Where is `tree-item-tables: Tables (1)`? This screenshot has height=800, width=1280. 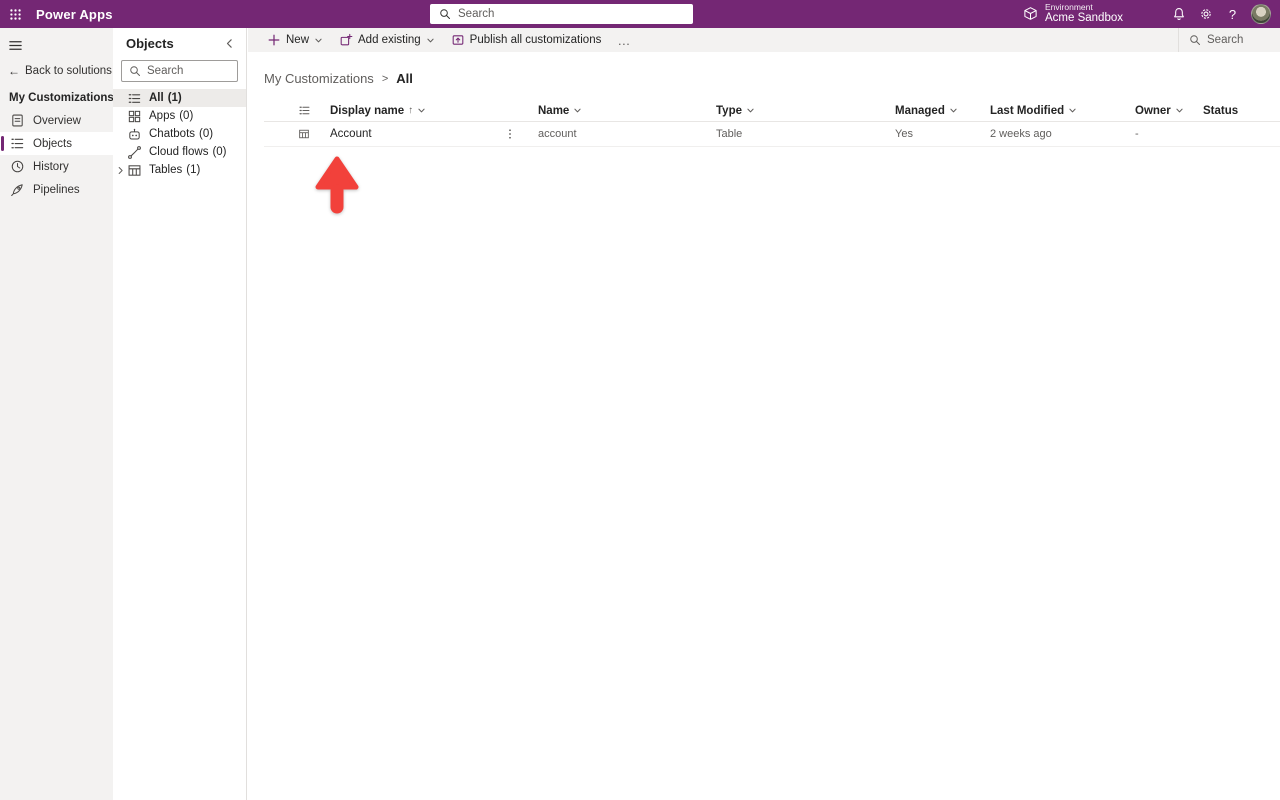 tree-item-tables: Tables (1) is located at coordinates (179, 170).